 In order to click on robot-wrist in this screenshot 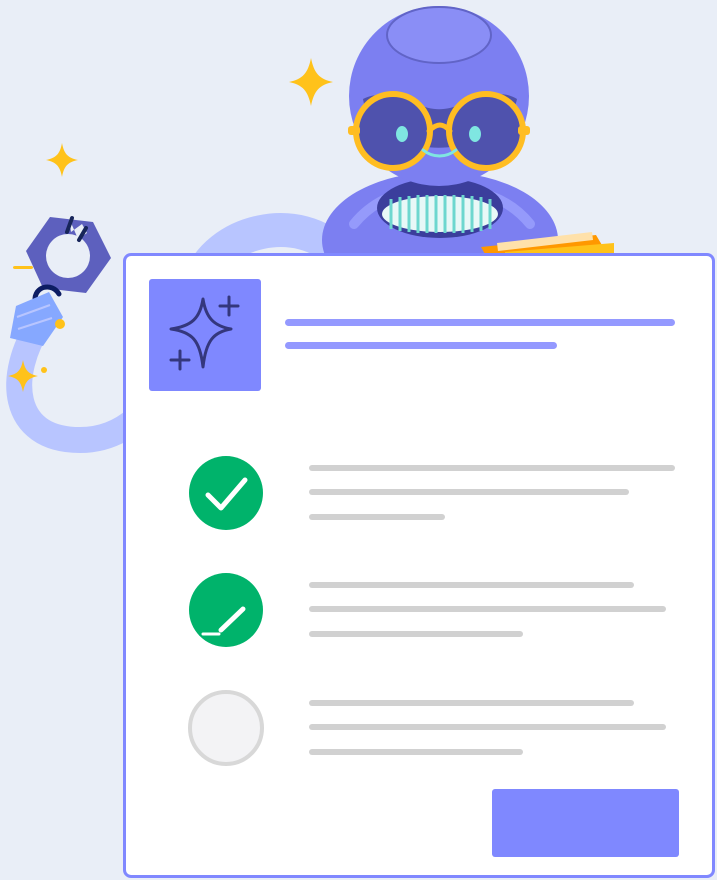, I will do `click(36, 319)`.